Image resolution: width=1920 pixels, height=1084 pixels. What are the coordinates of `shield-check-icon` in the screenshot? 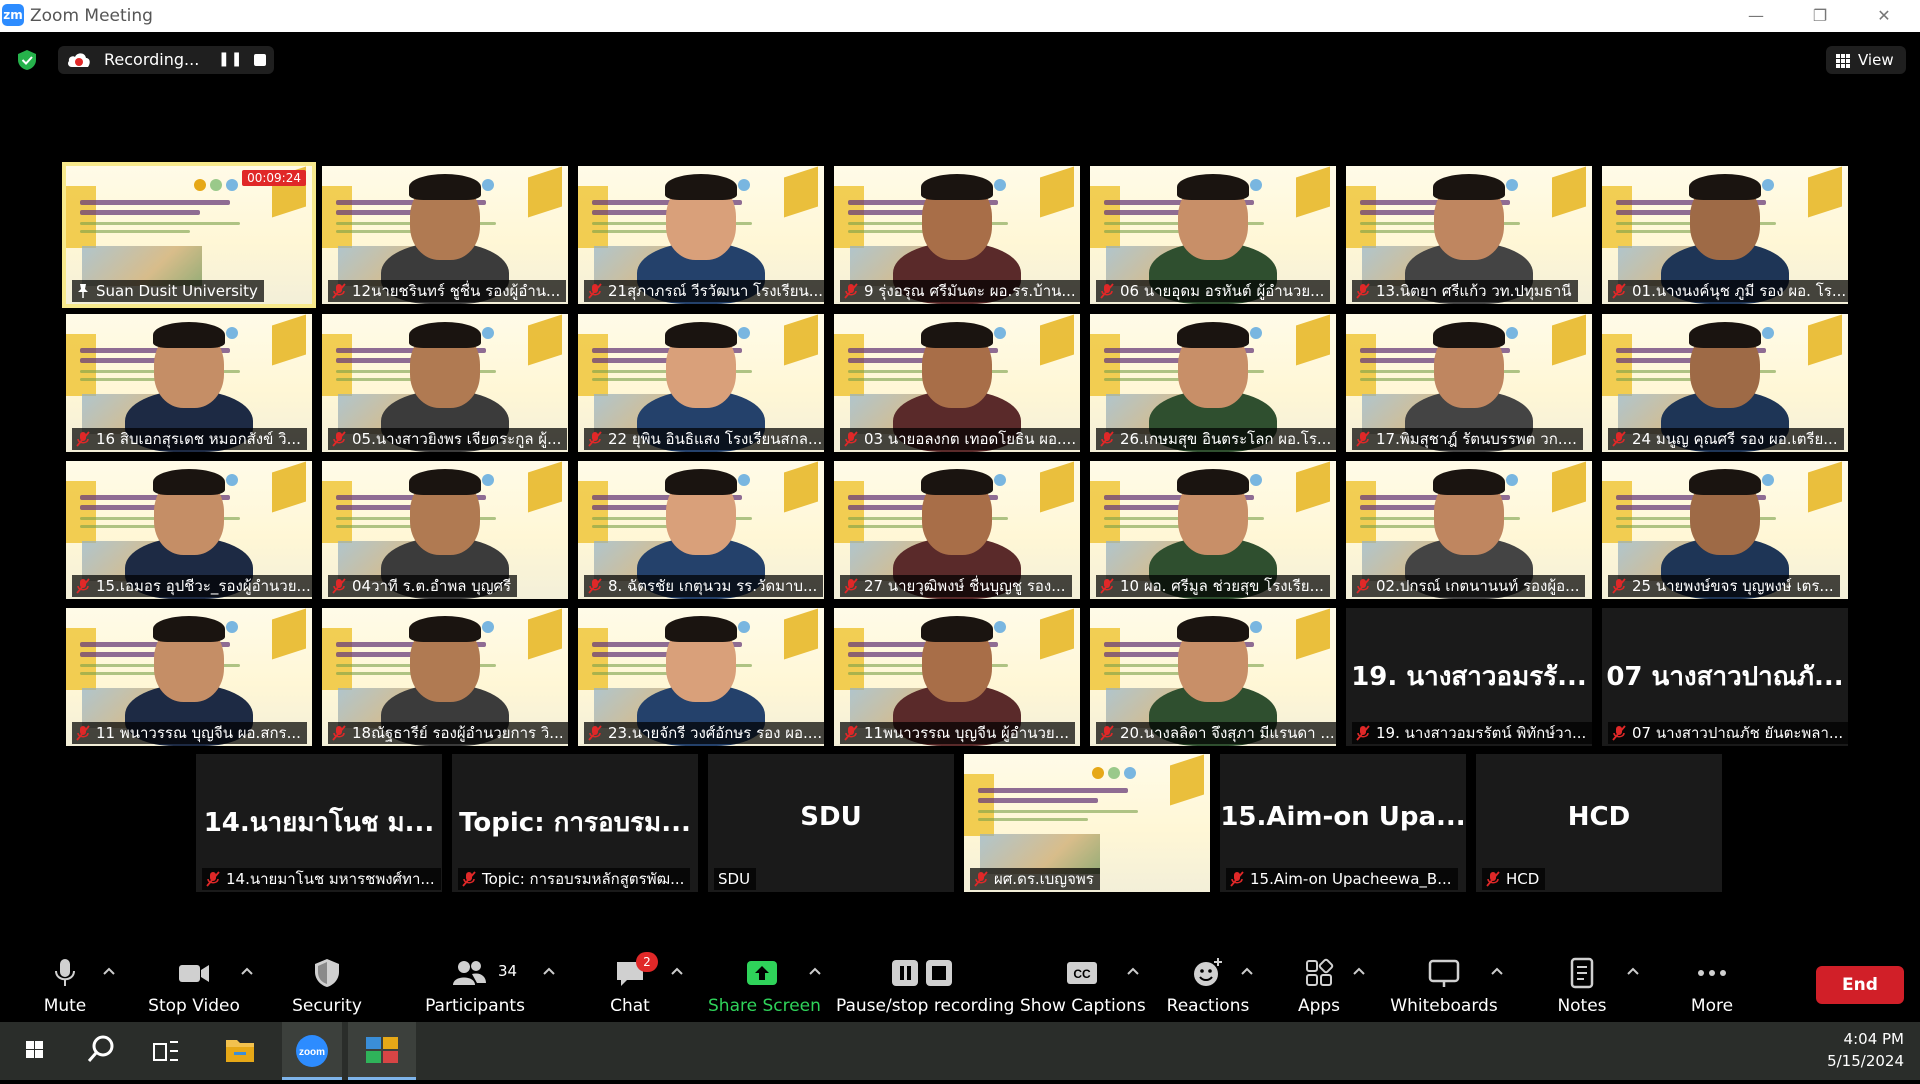 It's located at (27, 60).